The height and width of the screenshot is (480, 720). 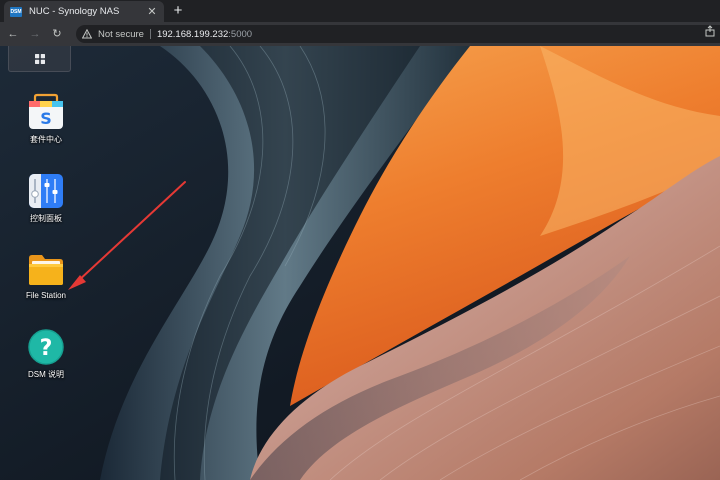 What do you see at coordinates (710, 31) in the screenshot?
I see `share-icon` at bounding box center [710, 31].